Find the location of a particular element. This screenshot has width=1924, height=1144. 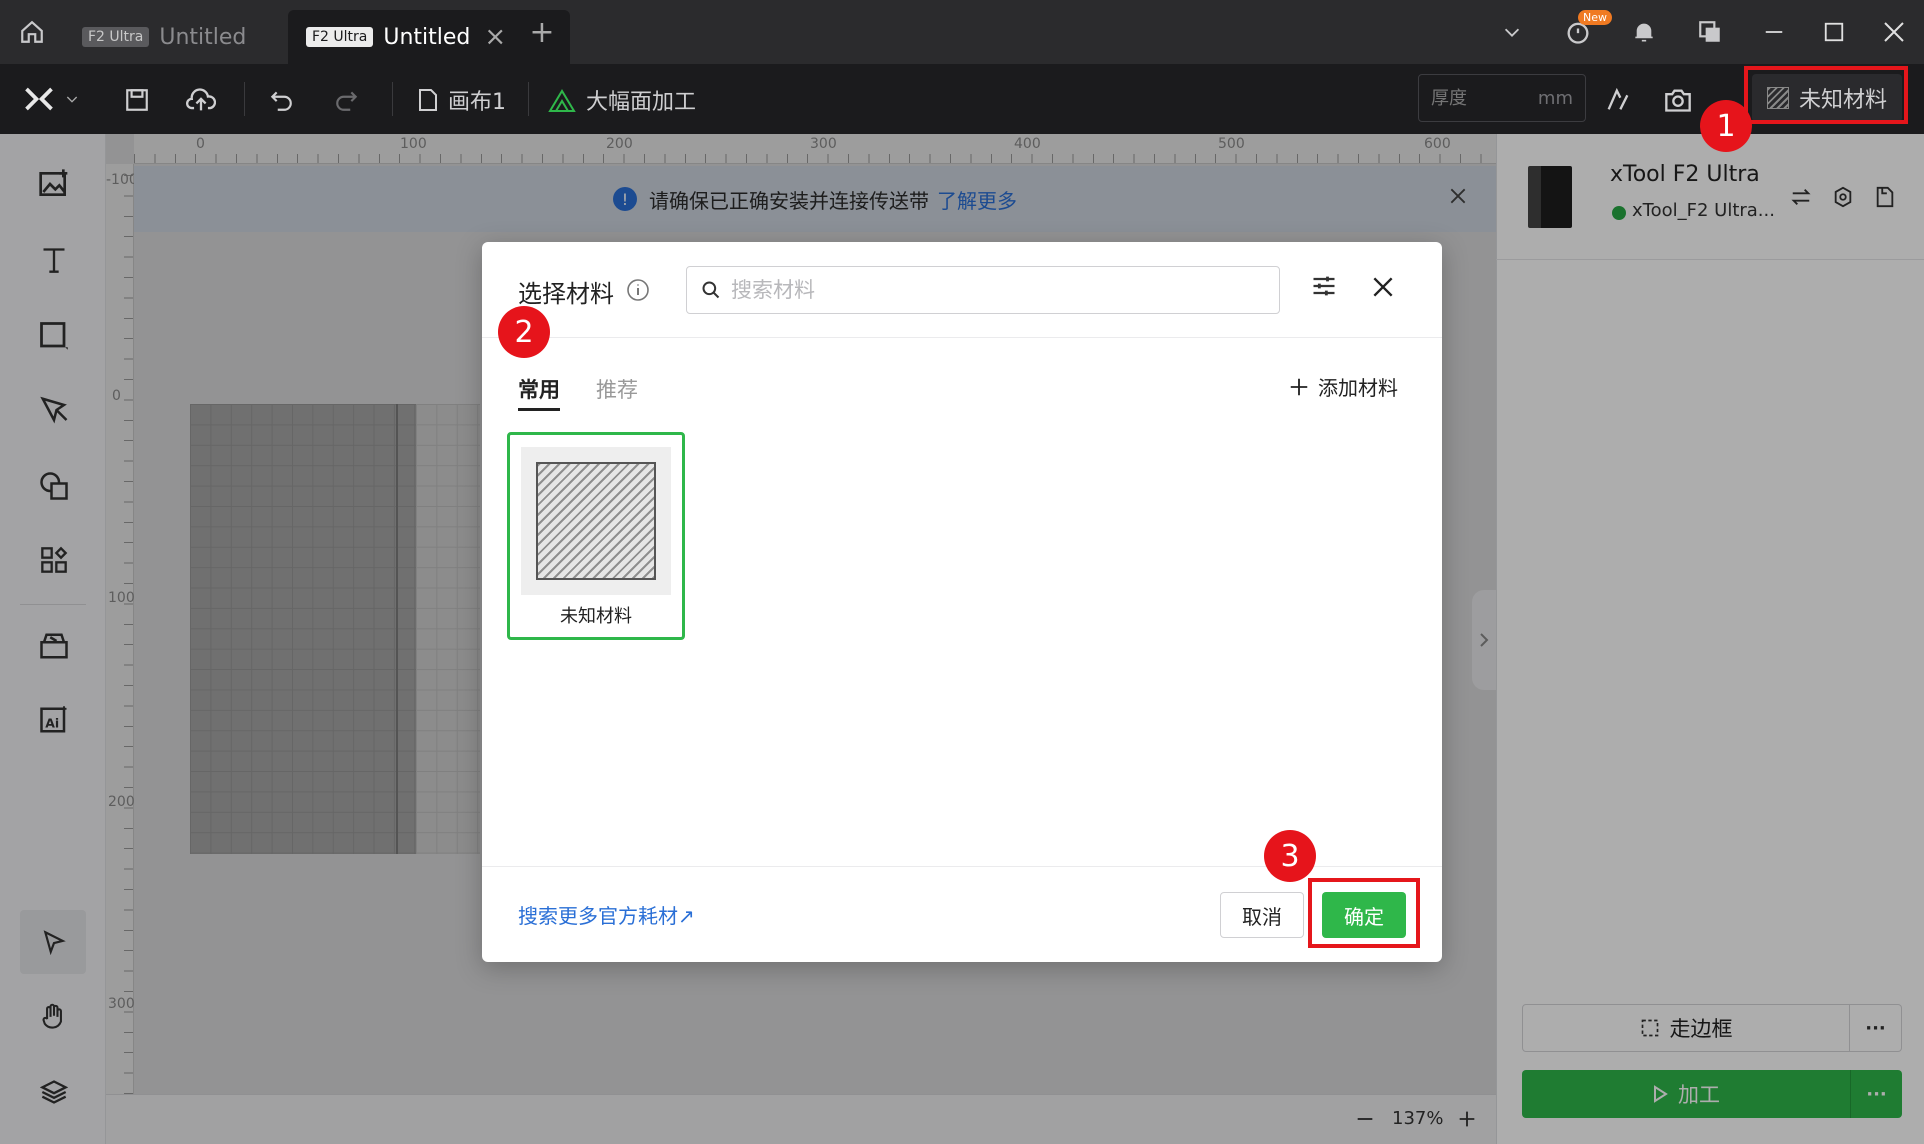

undo-icon is located at coordinates (281, 100).